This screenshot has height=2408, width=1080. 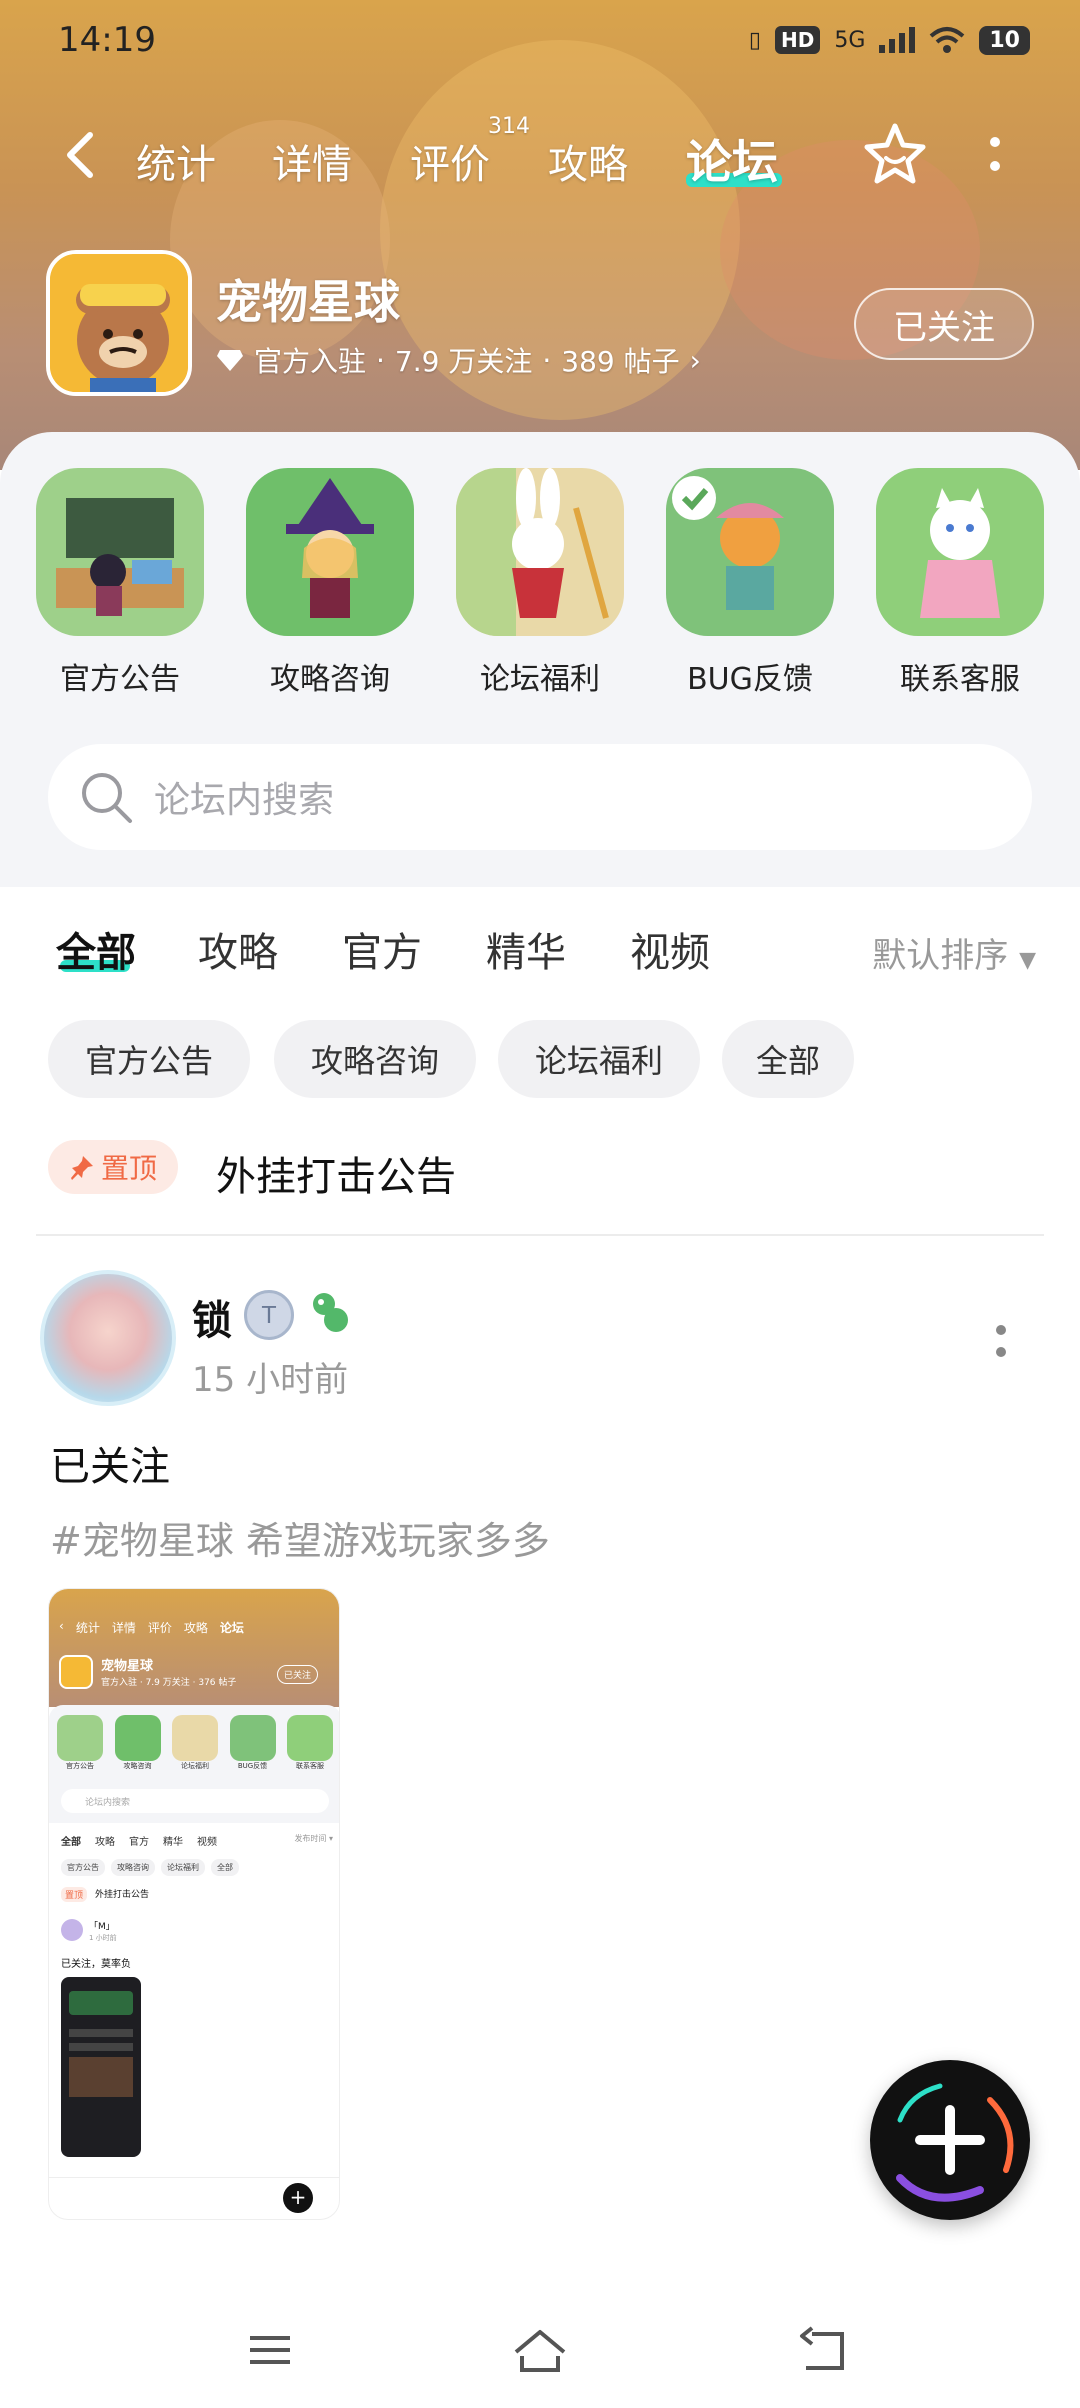 I want to click on mini-game-meta: 官方入驻 · 7.9 万关注 · 376 帖子, so click(x=169, y=1683).